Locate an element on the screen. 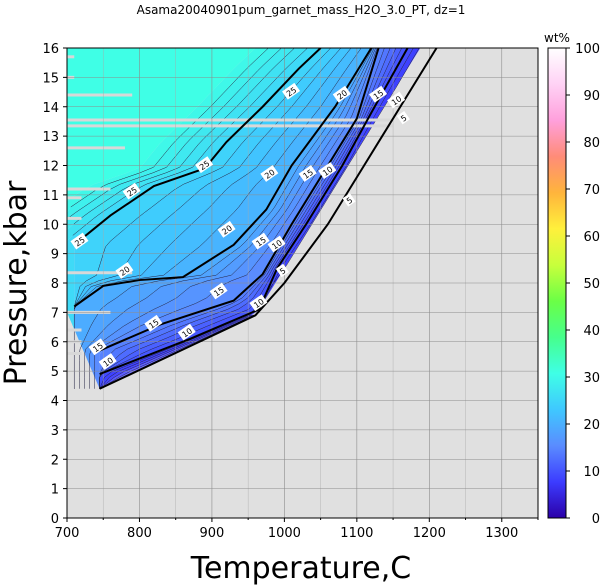  y-tick-label: 8 is located at coordinates (55, 284).